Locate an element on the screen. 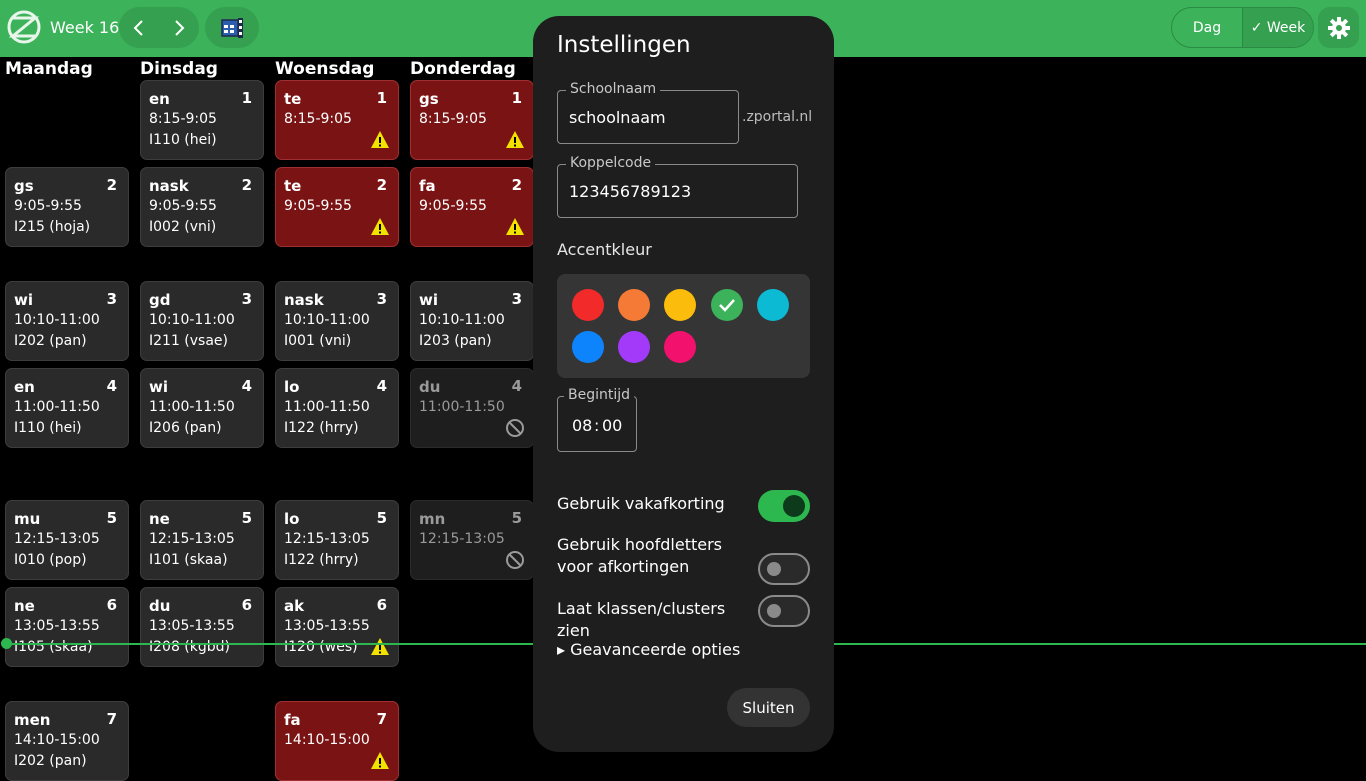 The height and width of the screenshot is (781, 1366). lesson-card: mu 5 12:15-13:05 I010 (pop) is located at coordinates (67, 540).